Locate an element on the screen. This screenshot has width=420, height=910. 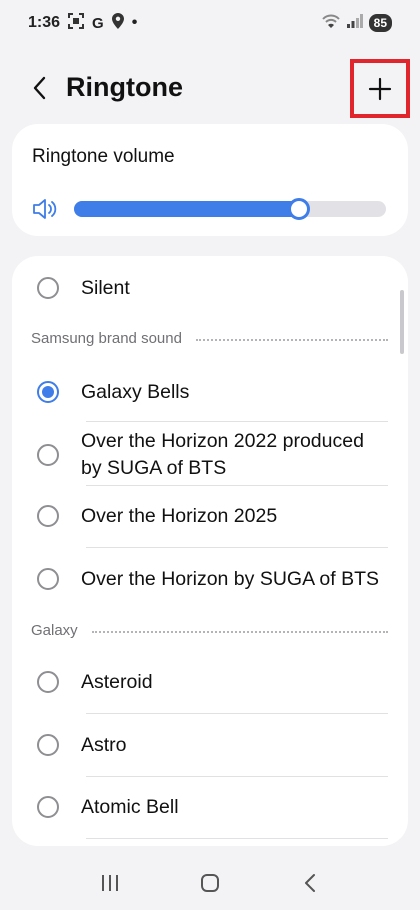
list-item-atomic-bell: Atomic Bell is located at coordinates (210, 807).